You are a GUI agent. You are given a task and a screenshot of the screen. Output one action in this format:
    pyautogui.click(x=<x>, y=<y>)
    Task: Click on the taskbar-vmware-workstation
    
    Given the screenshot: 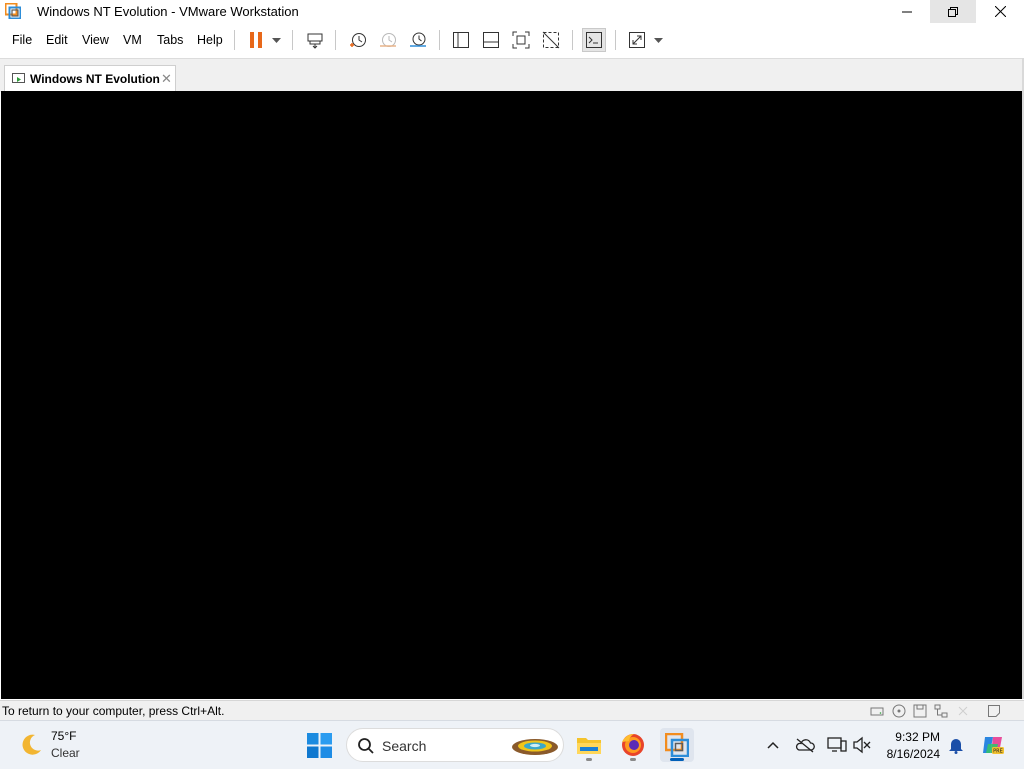 What is the action you would take?
    pyautogui.click(x=677, y=745)
    